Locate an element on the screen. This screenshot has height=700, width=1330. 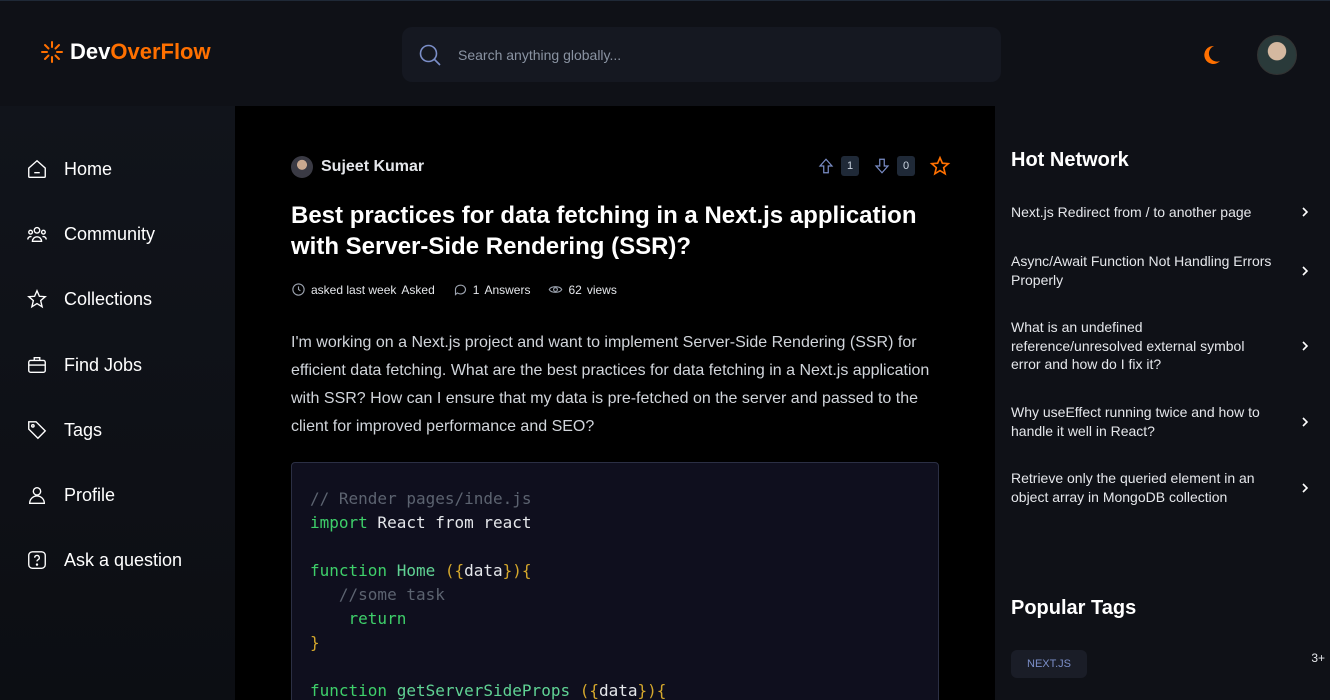
code-function-name: Home is located at coordinates (416, 570).